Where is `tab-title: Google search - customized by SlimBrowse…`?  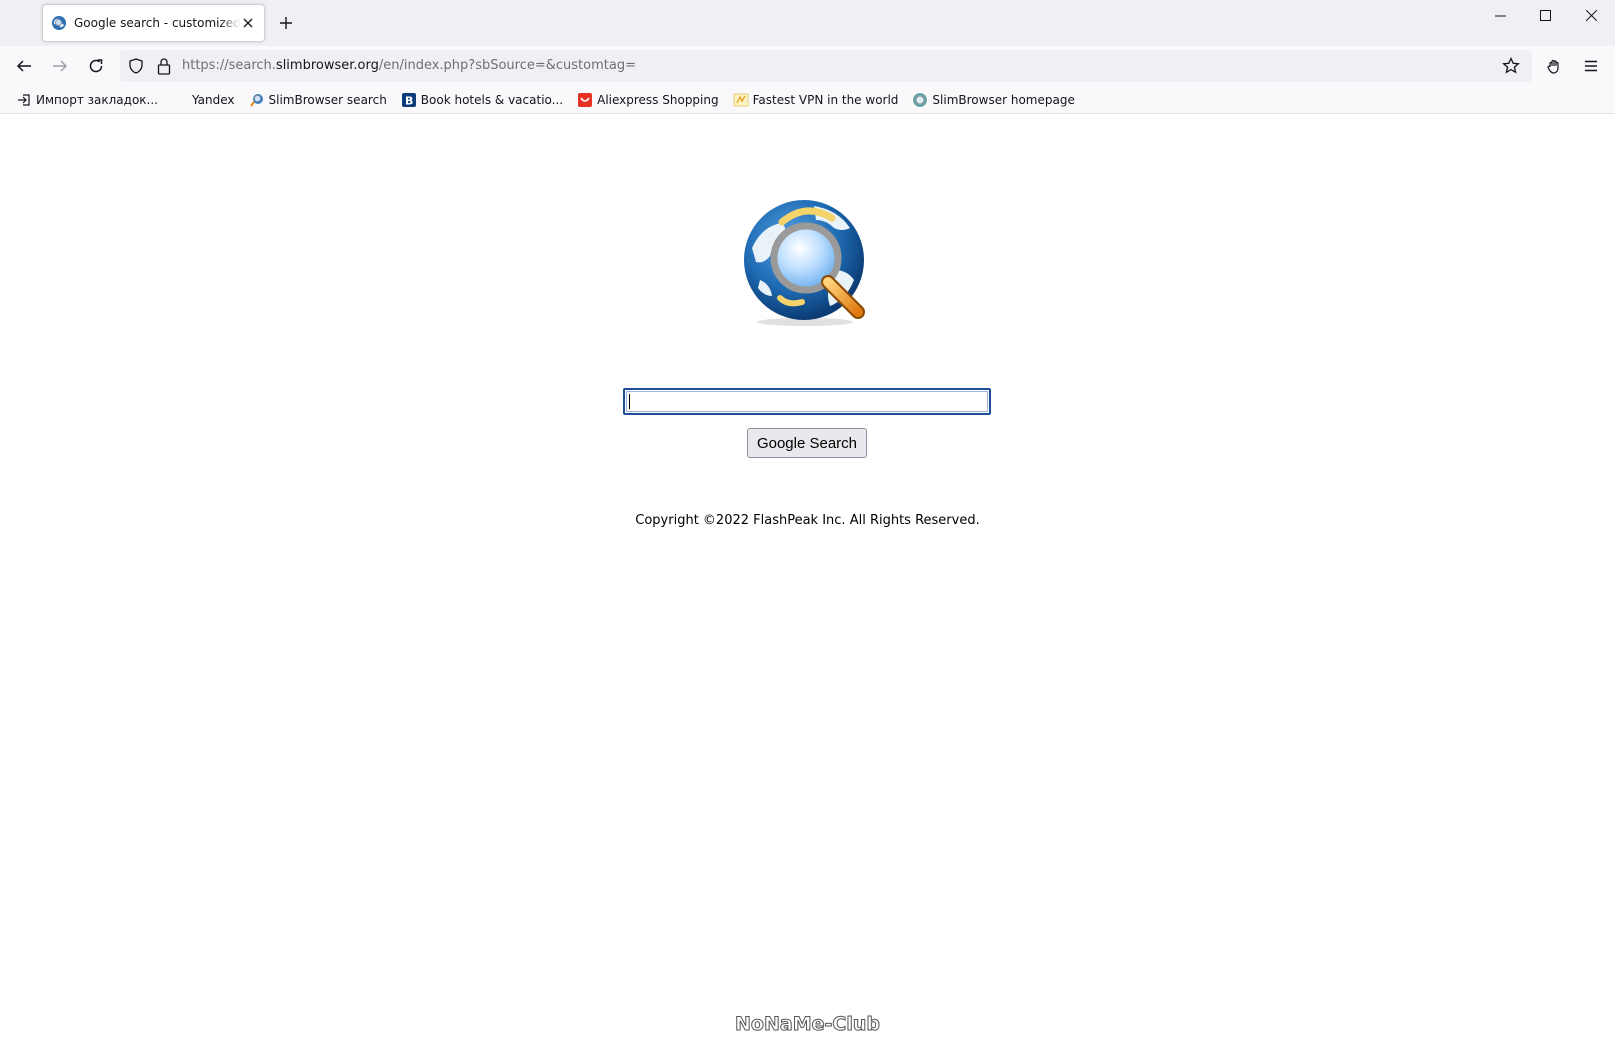 tab-title: Google search - customized by SlimBrowse… is located at coordinates (157, 23).